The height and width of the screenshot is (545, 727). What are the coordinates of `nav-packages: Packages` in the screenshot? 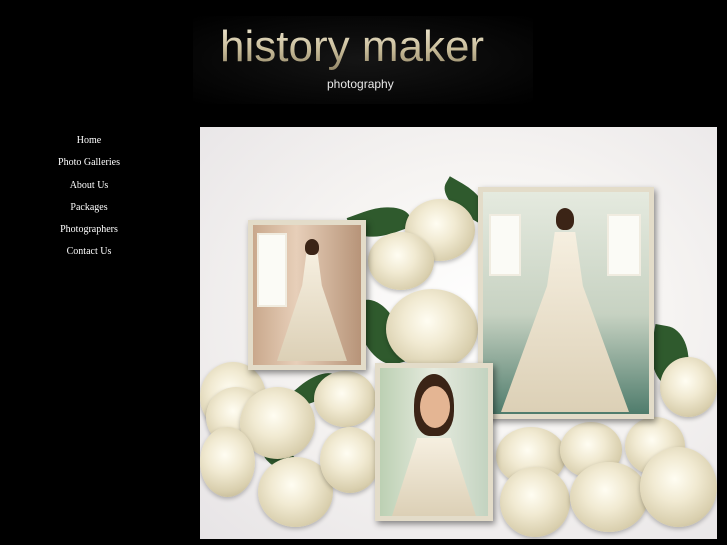 It's located at (89, 208).